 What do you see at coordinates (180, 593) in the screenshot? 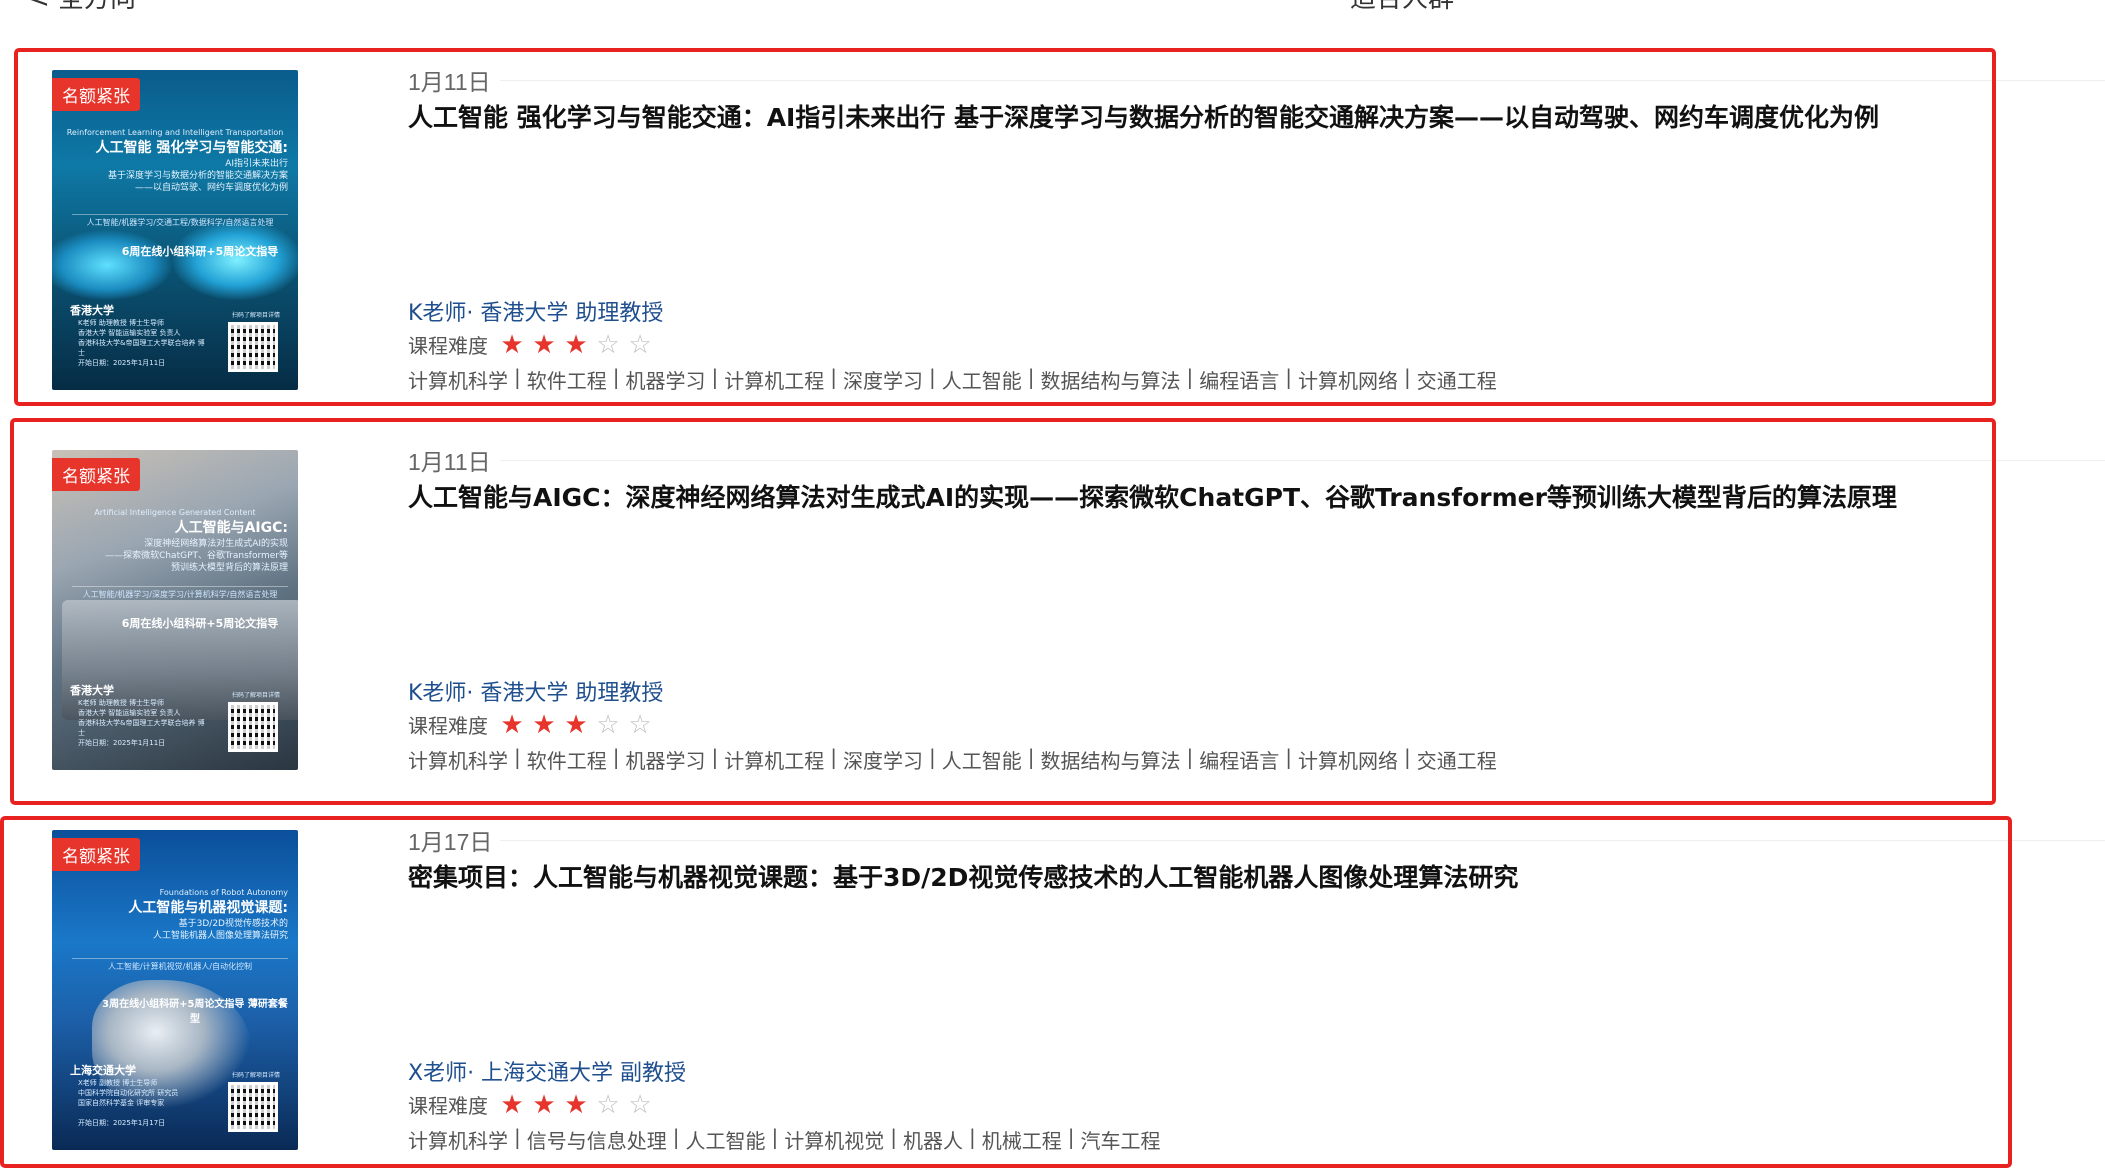
I see `cover-tags: 人工智能/机器学习/深度学习/计算机科学/自然语言处理` at bounding box center [180, 593].